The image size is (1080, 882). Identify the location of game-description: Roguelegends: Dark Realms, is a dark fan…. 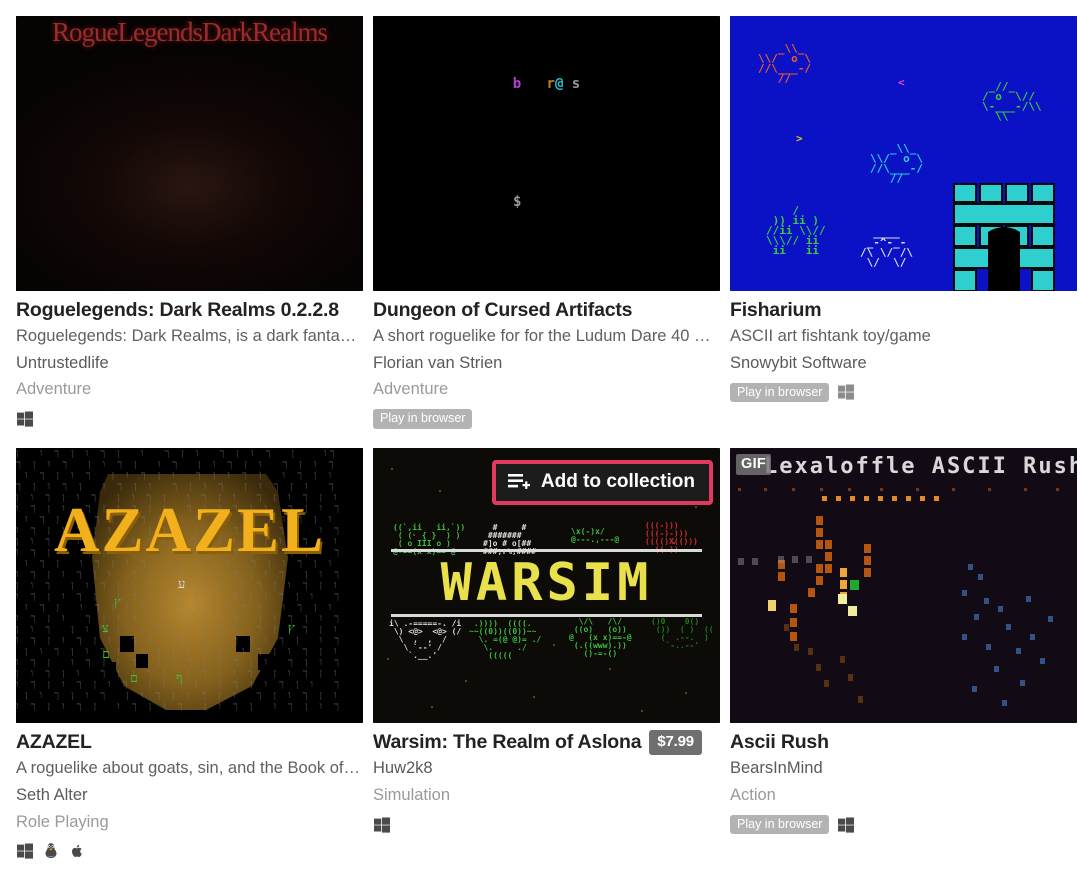
(189, 335).